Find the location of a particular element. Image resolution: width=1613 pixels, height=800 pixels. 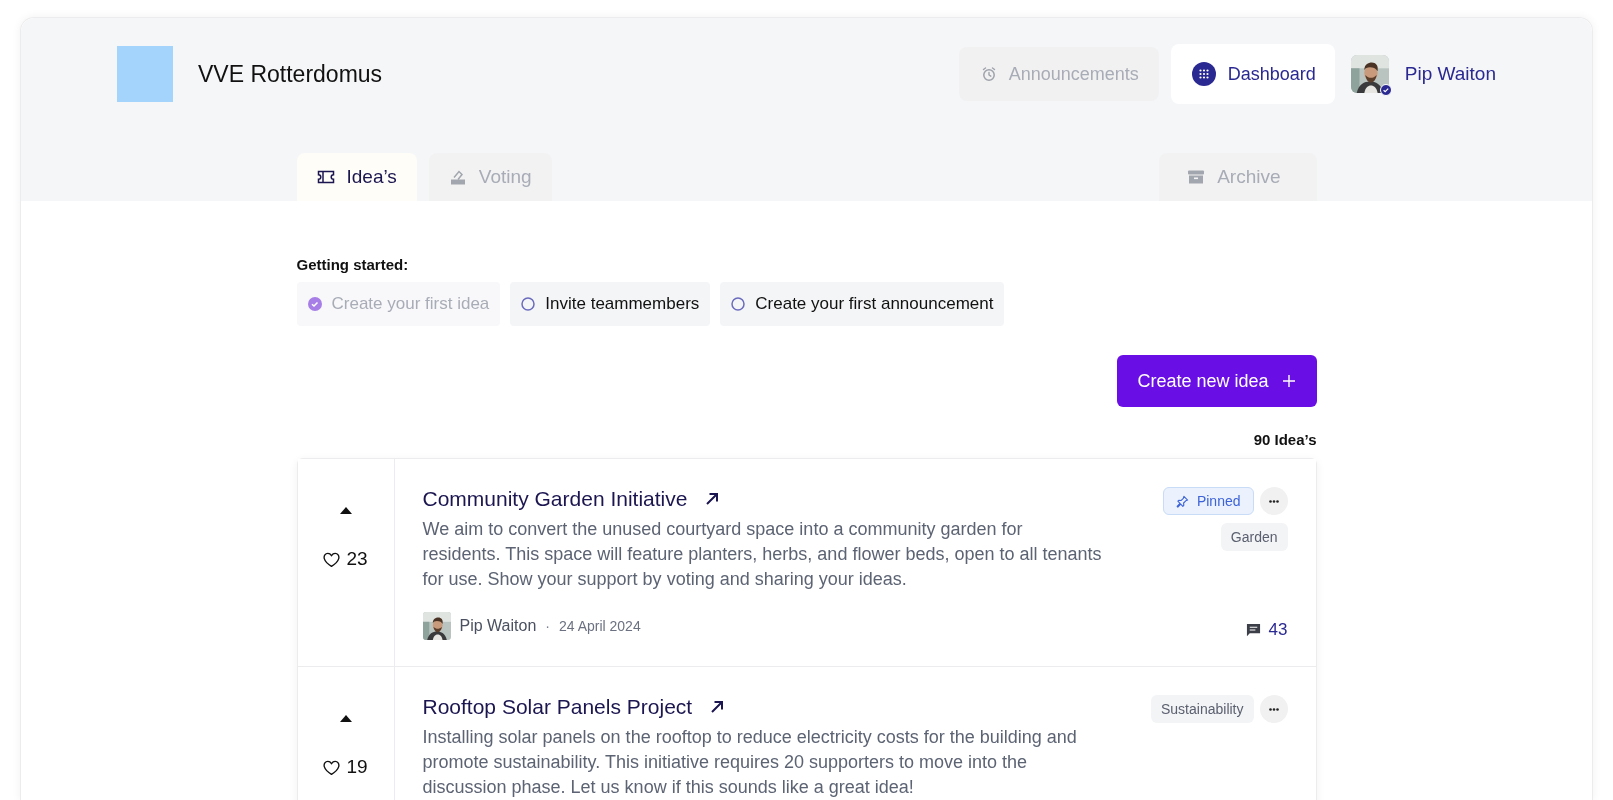

section-heading: Getting started: is located at coordinates (353, 264).